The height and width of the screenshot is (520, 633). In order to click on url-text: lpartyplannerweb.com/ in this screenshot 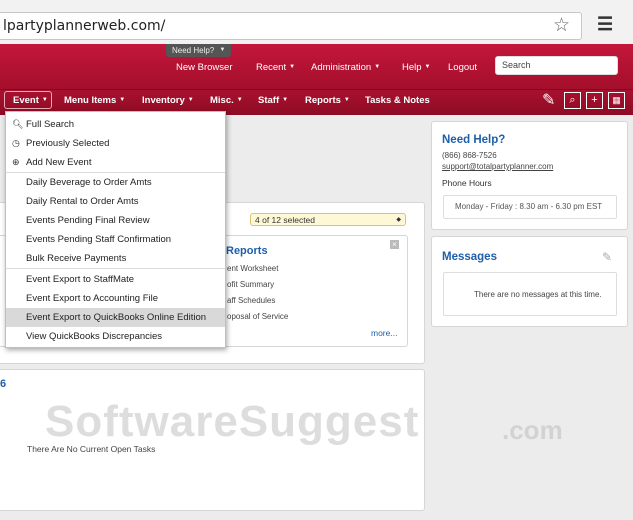, I will do `click(84, 26)`.